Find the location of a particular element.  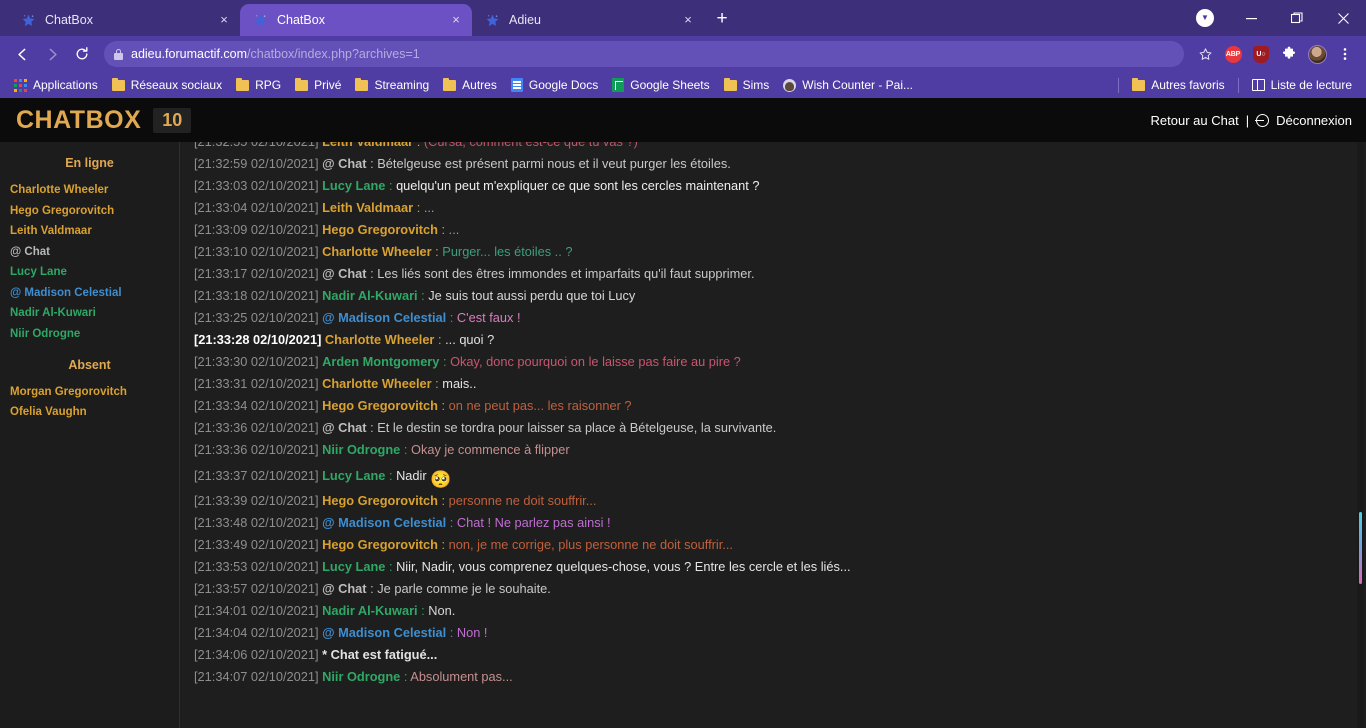

message-text: C'est faux ! is located at coordinates (488, 317).